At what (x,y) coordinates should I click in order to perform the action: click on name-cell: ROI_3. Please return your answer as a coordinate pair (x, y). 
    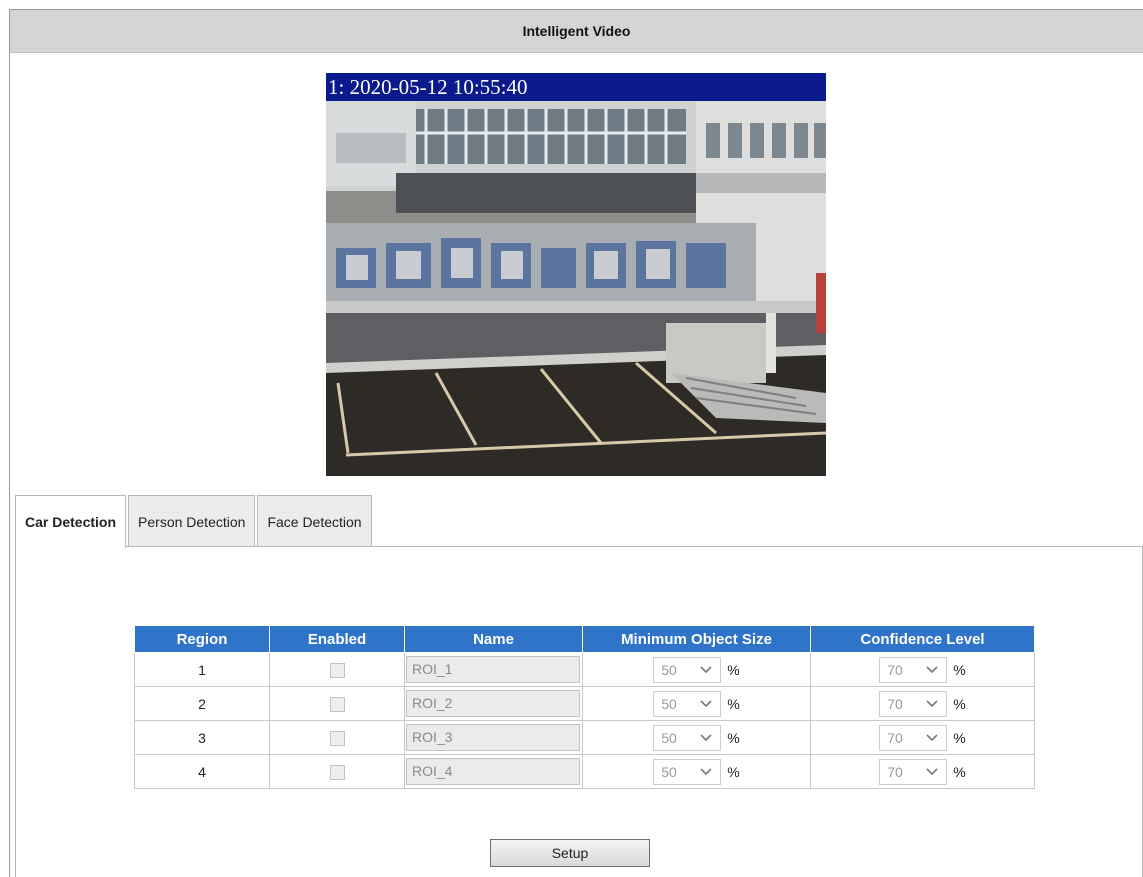
    Looking at the image, I should click on (493, 737).